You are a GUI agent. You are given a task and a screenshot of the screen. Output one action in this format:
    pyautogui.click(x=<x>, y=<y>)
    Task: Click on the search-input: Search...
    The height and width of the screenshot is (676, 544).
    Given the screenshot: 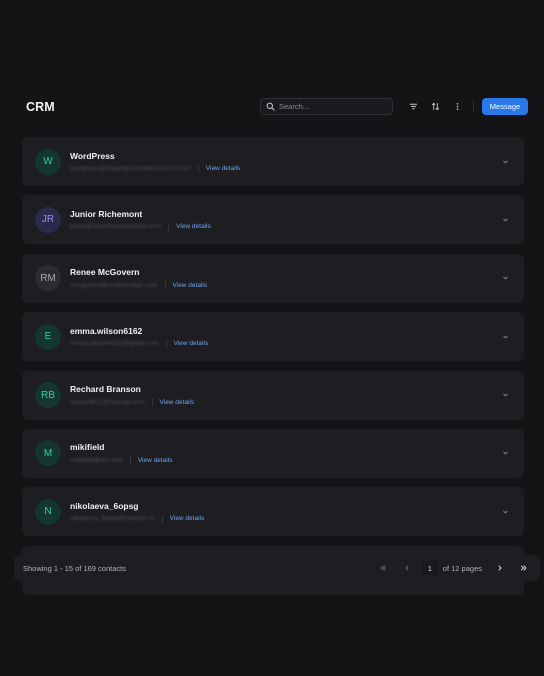 What is the action you would take?
    pyautogui.click(x=326, y=106)
    